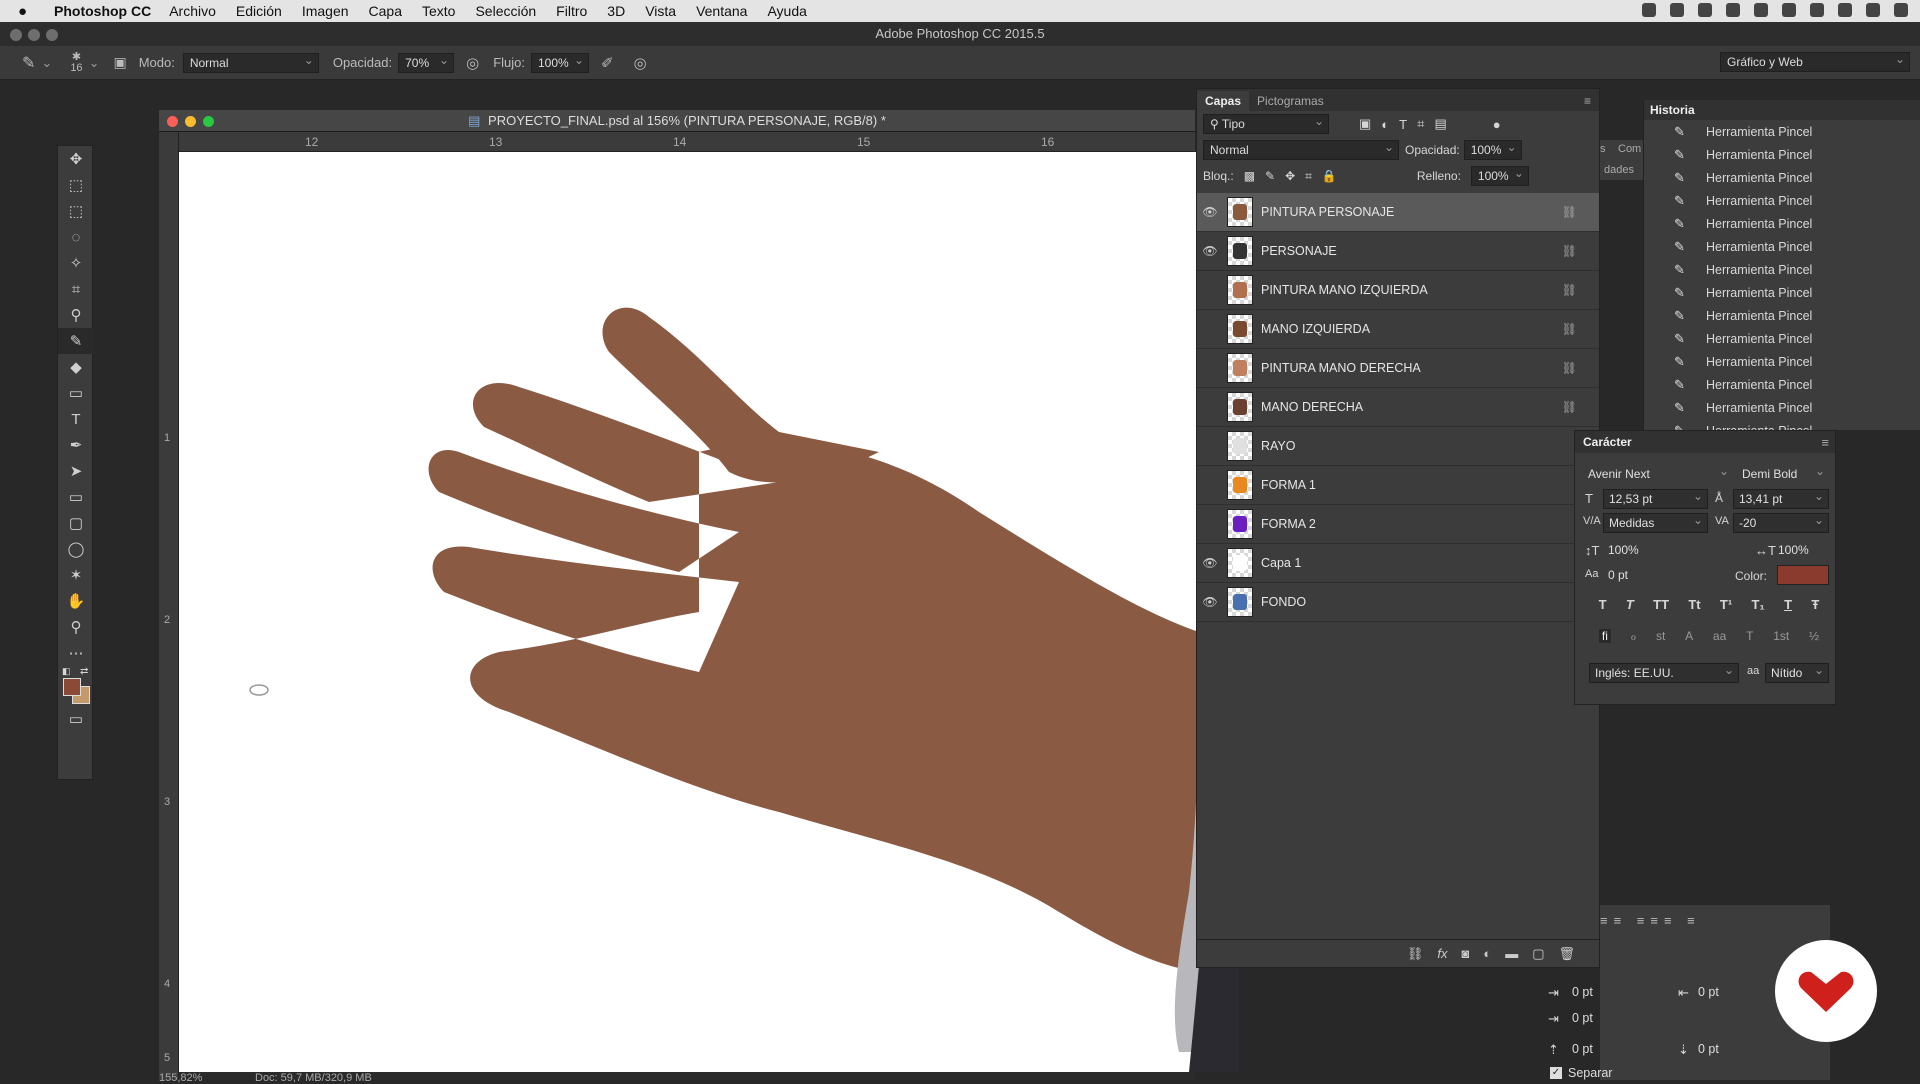  What do you see at coordinates (76, 211) in the screenshot?
I see `marquee-tool-icon: ⬚` at bounding box center [76, 211].